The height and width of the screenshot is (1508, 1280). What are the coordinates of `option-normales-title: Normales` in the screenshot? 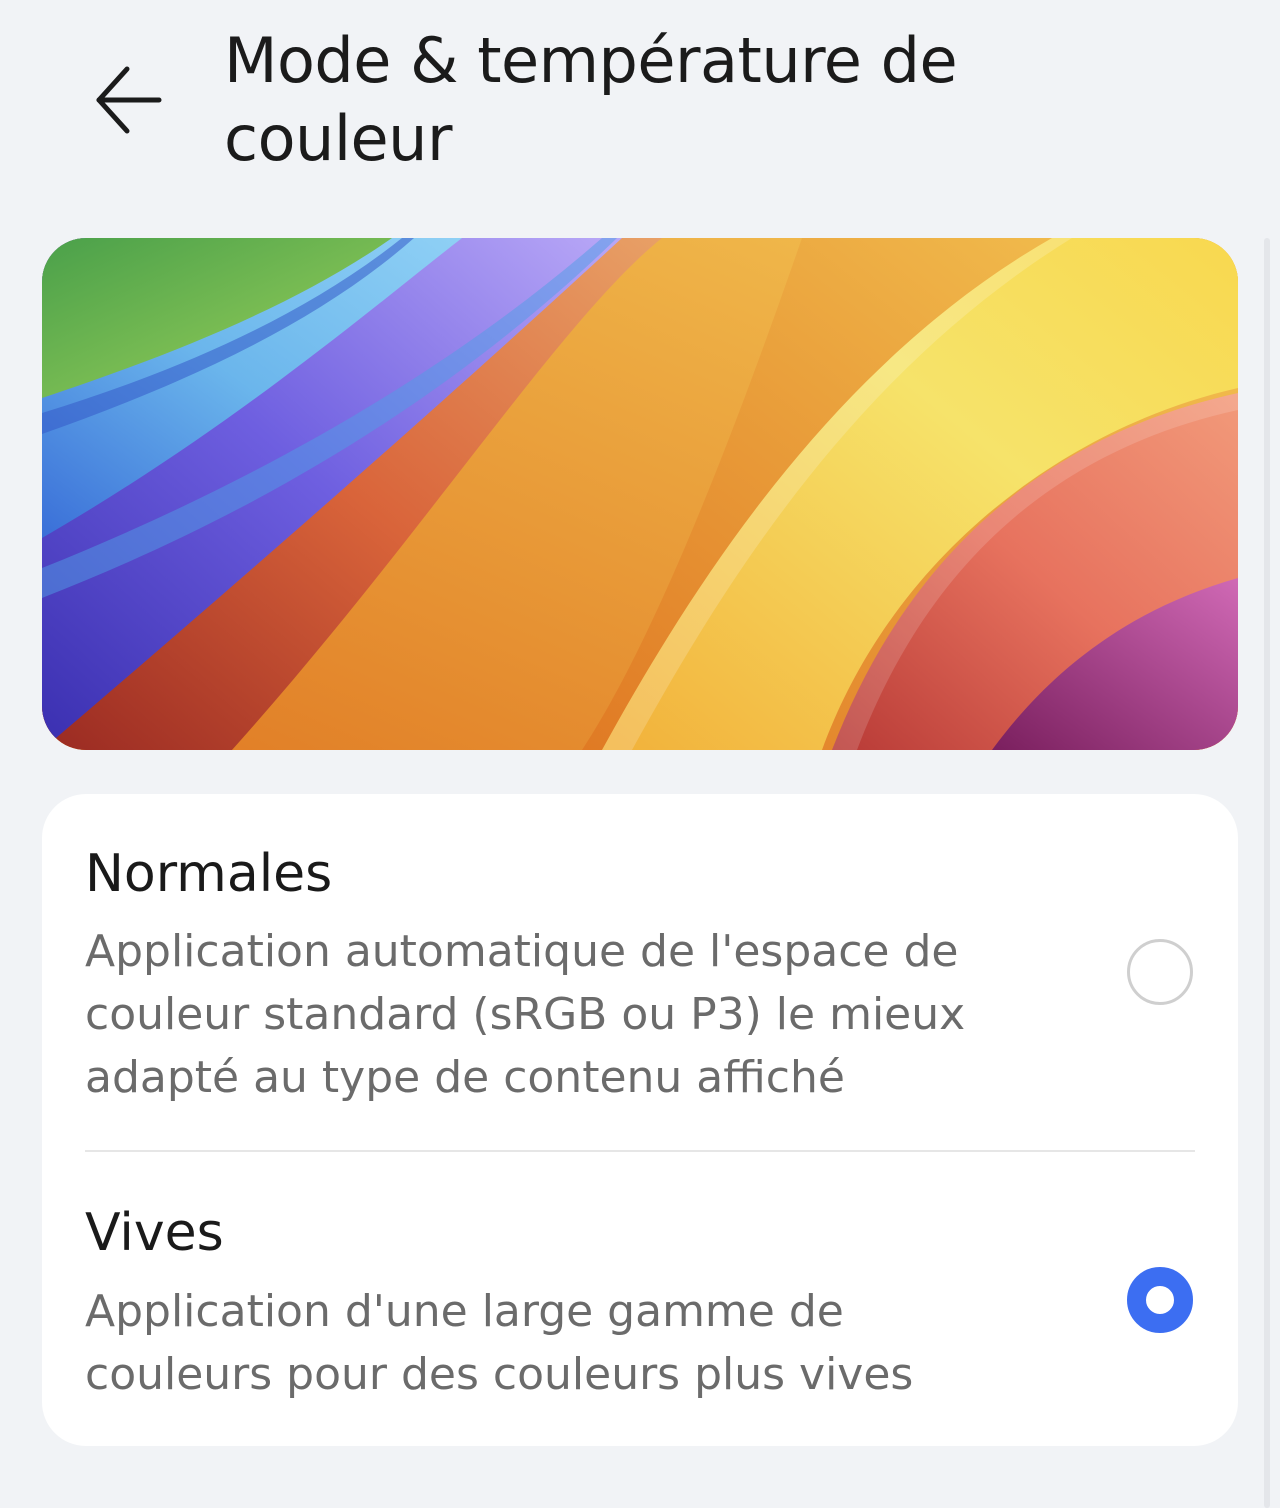 It's located at (209, 874).